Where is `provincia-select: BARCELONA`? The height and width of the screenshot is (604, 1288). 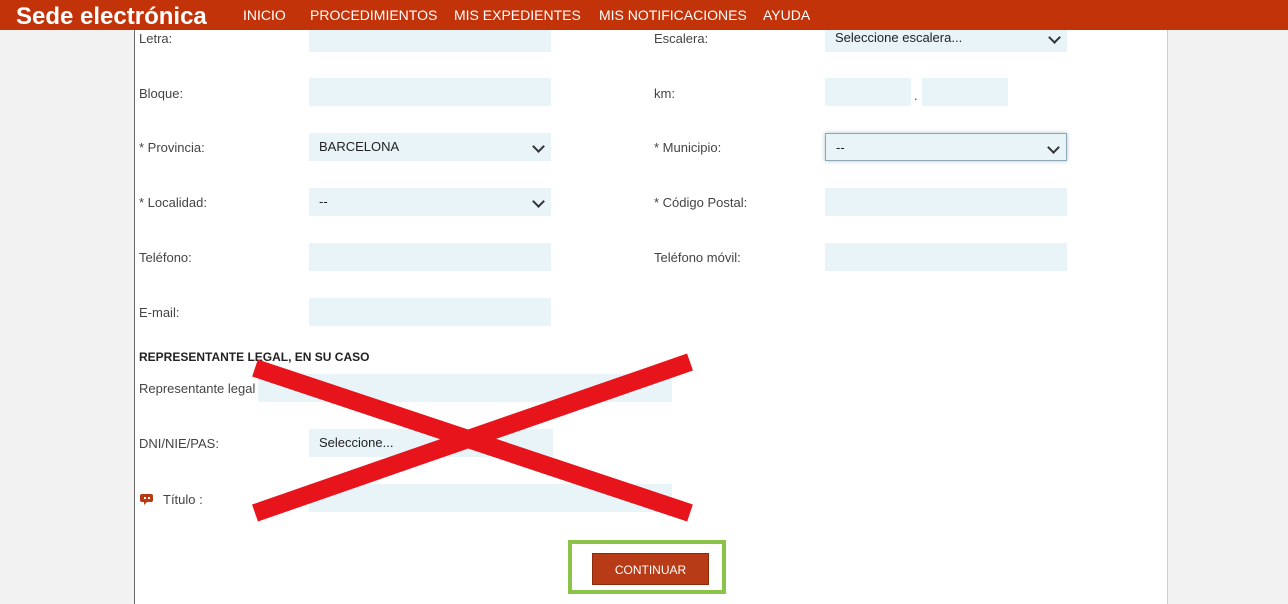
provincia-select: BARCELONA is located at coordinates (430, 147).